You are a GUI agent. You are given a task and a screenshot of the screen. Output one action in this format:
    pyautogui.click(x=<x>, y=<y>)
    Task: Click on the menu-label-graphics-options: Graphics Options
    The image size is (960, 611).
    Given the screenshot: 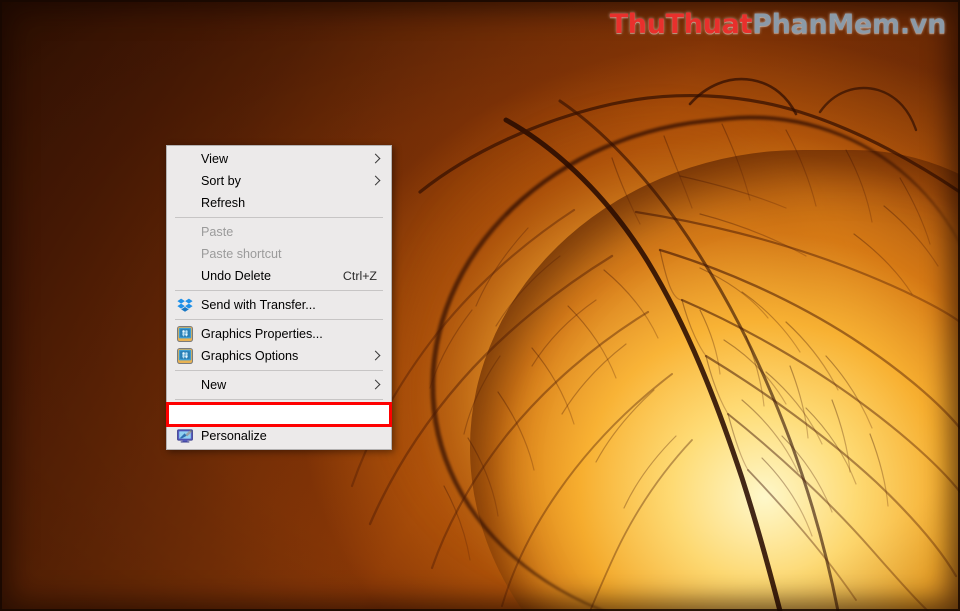 What is the action you would take?
    pyautogui.click(x=250, y=355)
    